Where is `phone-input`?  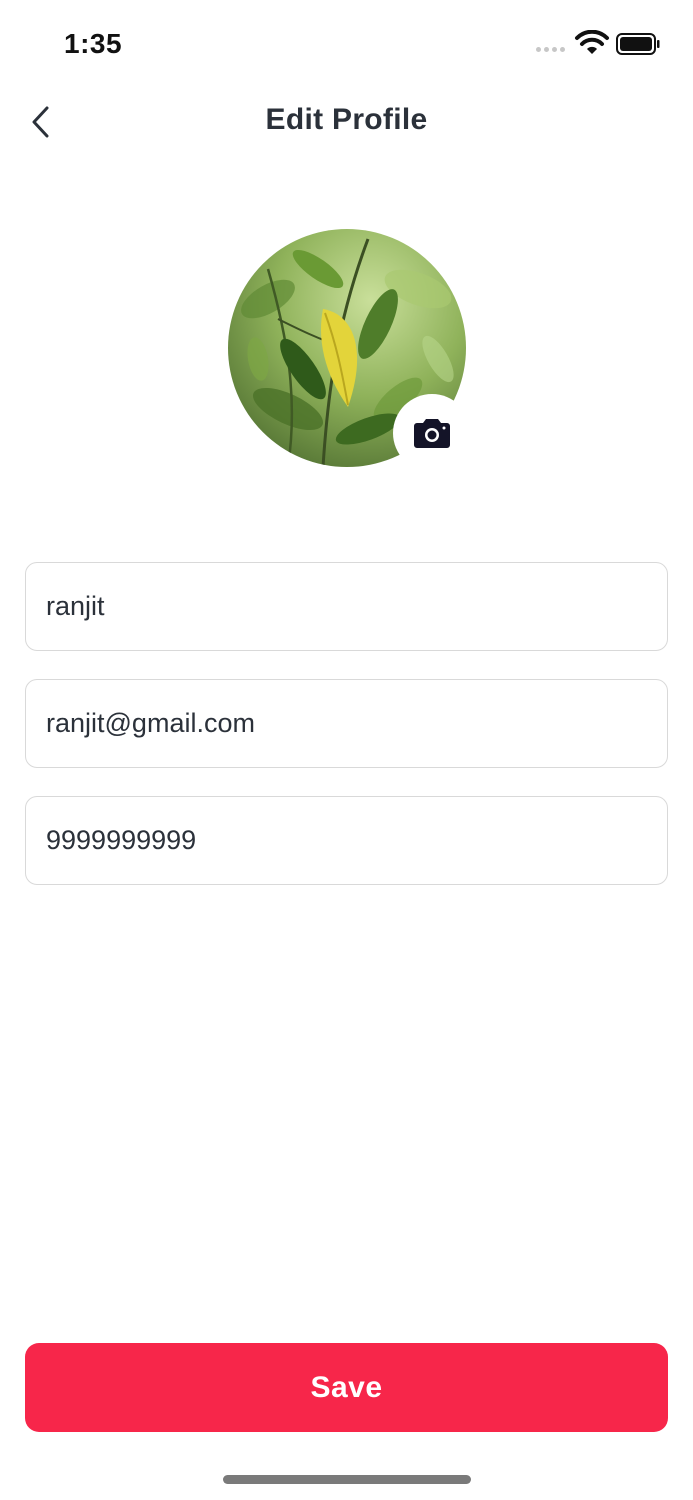 phone-input is located at coordinates (346, 840).